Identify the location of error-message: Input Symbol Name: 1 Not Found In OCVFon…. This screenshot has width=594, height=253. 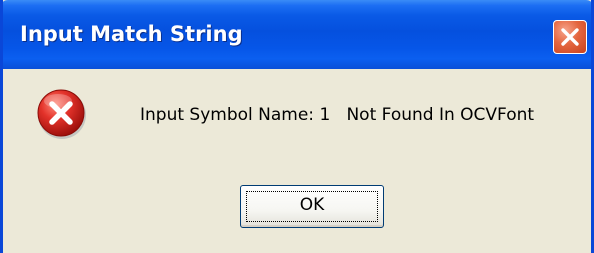
(337, 115).